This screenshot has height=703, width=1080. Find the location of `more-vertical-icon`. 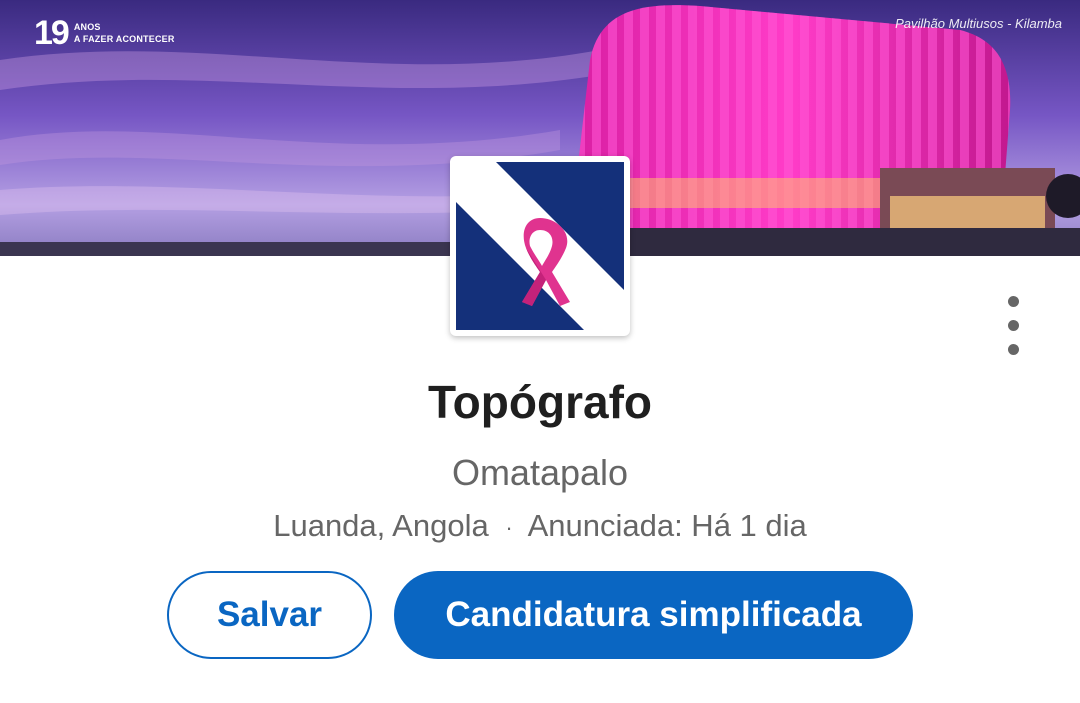

more-vertical-icon is located at coordinates (1013, 301).